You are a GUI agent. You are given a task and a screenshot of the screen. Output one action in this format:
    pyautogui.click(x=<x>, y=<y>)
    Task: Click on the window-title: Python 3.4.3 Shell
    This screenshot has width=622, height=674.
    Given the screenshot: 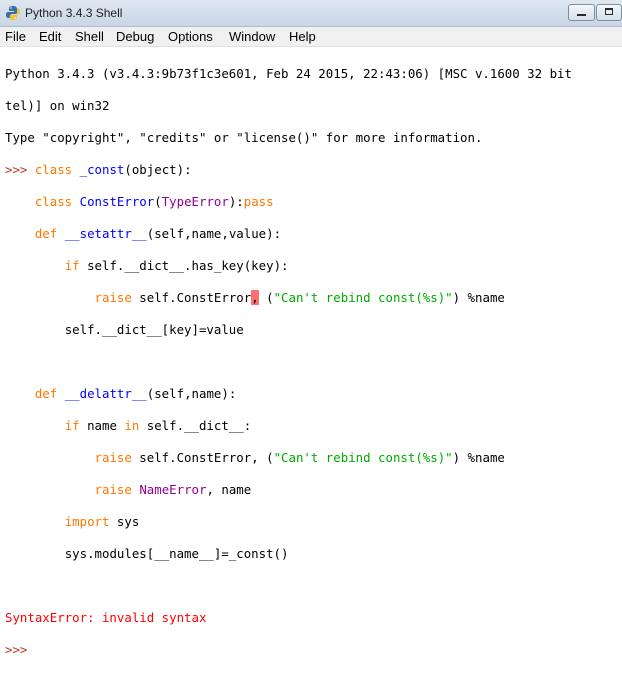 What is the action you would take?
    pyautogui.click(x=74, y=13)
    